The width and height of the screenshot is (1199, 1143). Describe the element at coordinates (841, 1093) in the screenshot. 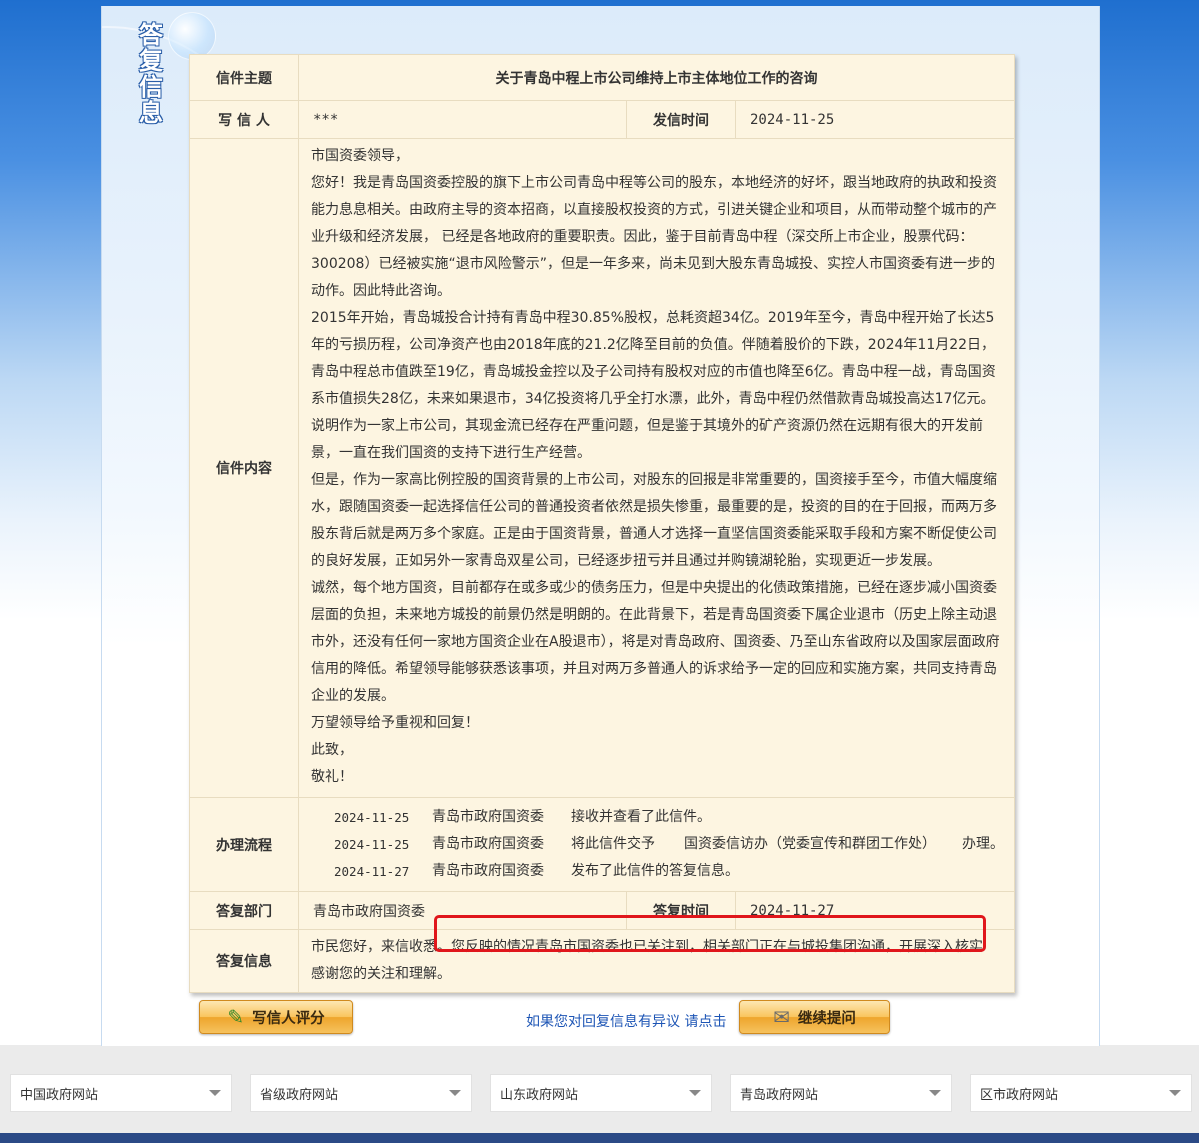

I see `footer-select-qingdao: 青岛政府网站` at that location.